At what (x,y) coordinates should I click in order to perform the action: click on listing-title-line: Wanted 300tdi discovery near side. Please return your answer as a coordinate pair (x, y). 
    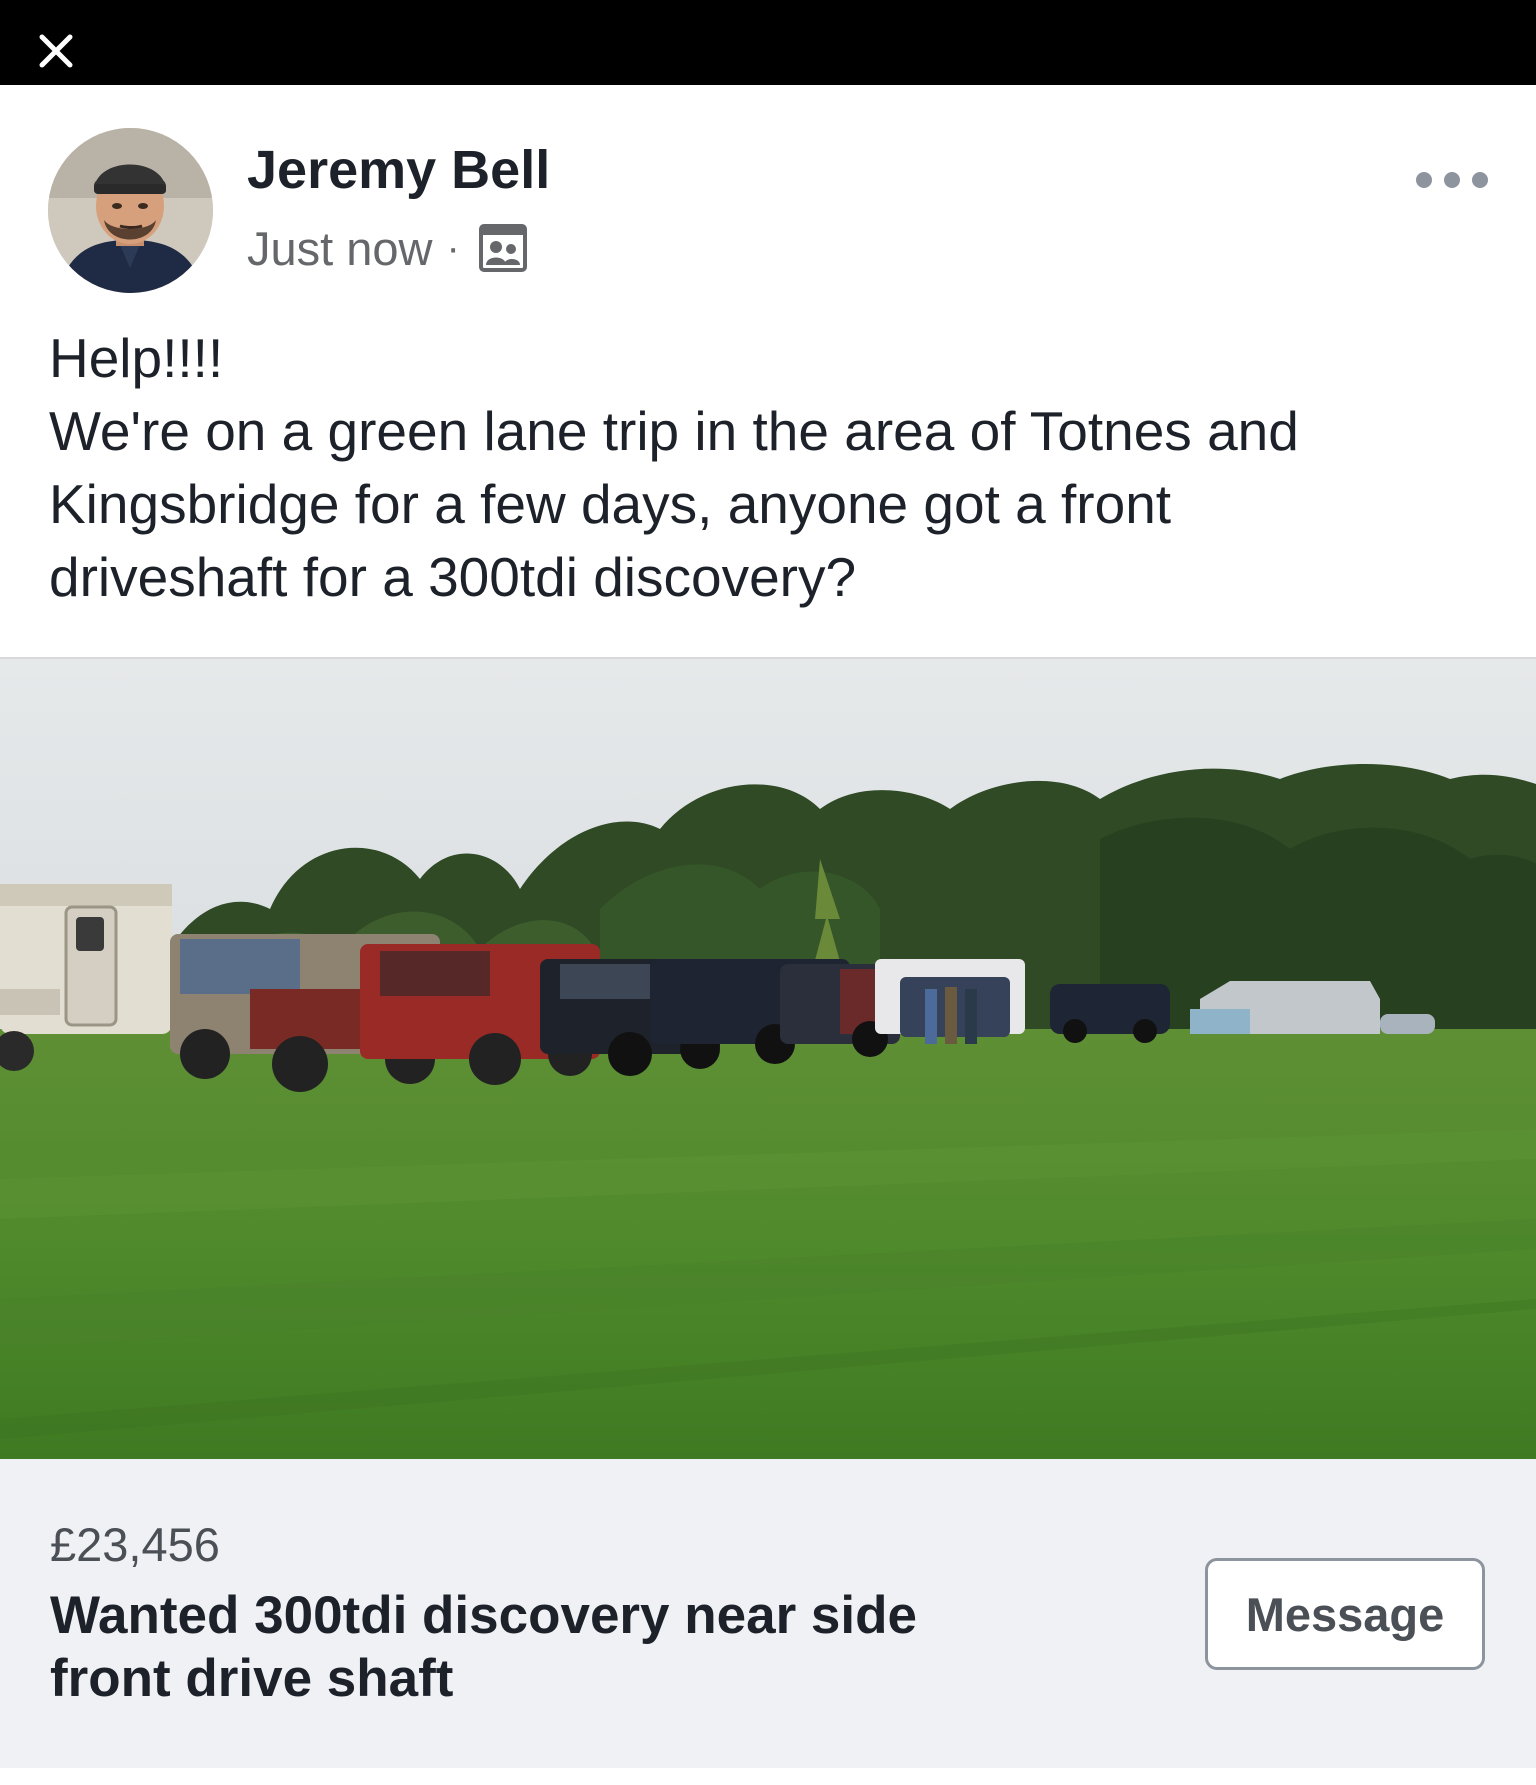
    Looking at the image, I should click on (483, 1615).